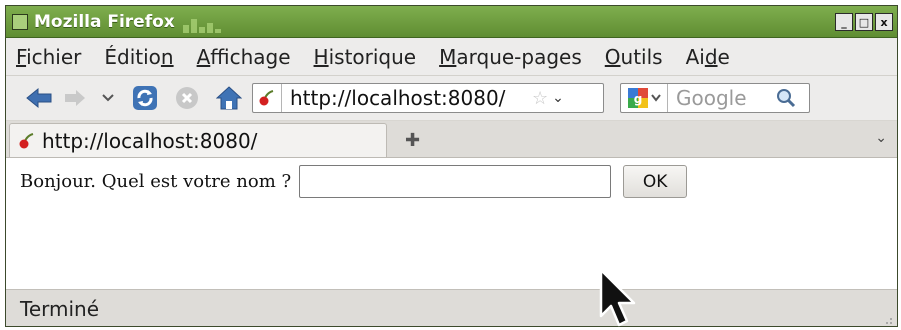  What do you see at coordinates (60, 309) in the screenshot?
I see `status-text: Terminé` at bounding box center [60, 309].